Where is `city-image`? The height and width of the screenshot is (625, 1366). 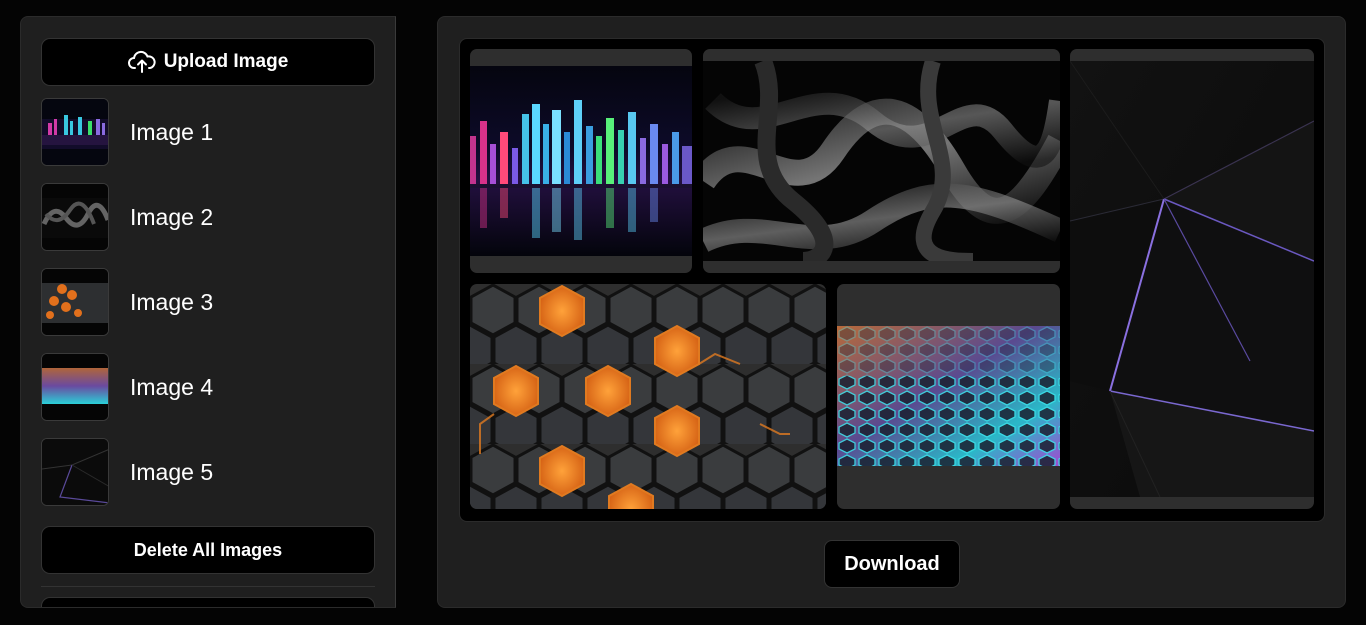
city-image is located at coordinates (581, 161).